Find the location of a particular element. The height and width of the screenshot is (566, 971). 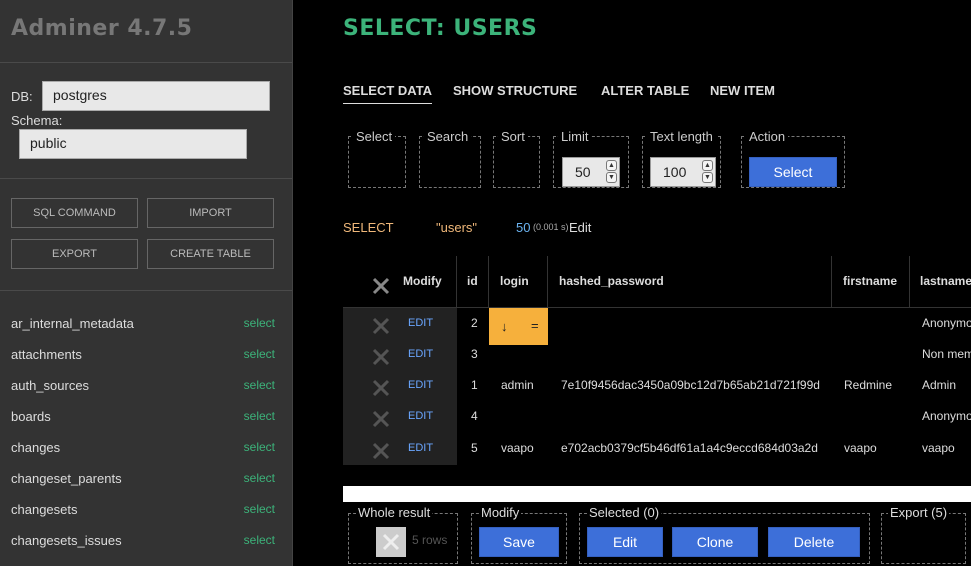

text-length-input: 100 ▲ ▼ is located at coordinates (683, 172).